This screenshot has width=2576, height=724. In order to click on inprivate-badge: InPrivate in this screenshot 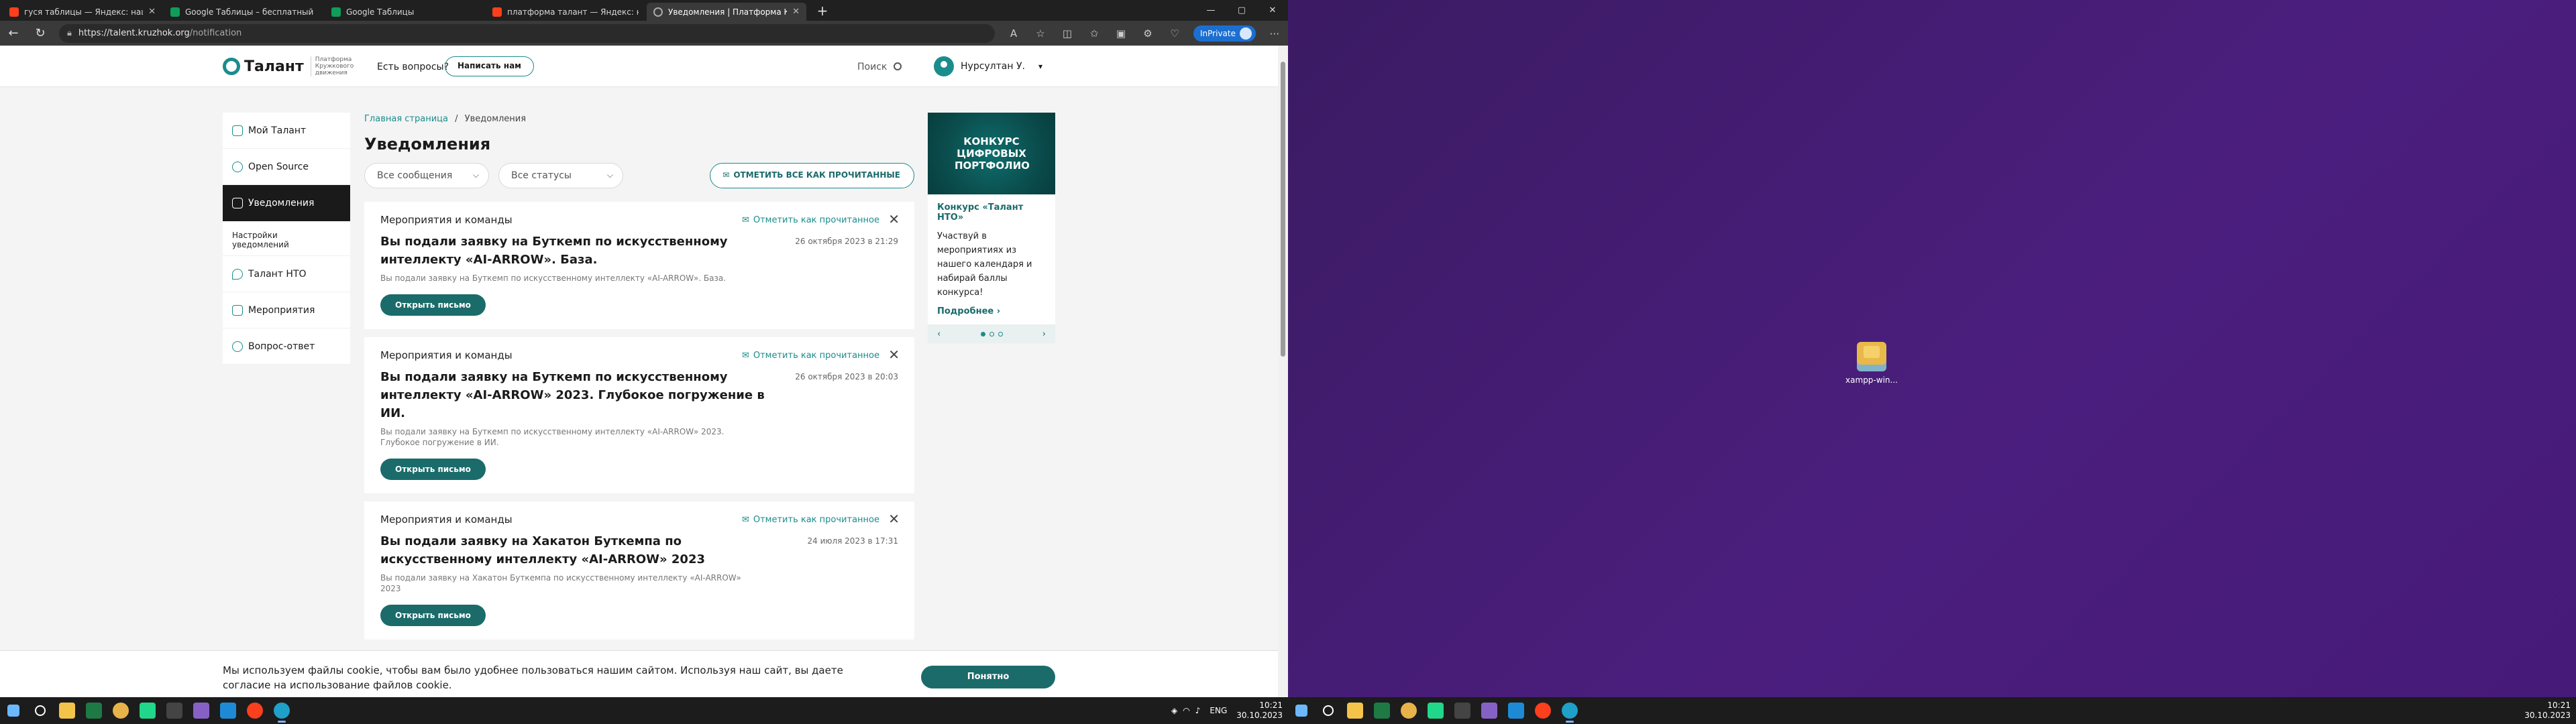, I will do `click(1224, 33)`.